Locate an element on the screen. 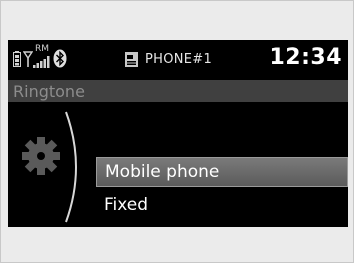 This screenshot has width=354, height=263. battery-icon is located at coordinates (17, 59).